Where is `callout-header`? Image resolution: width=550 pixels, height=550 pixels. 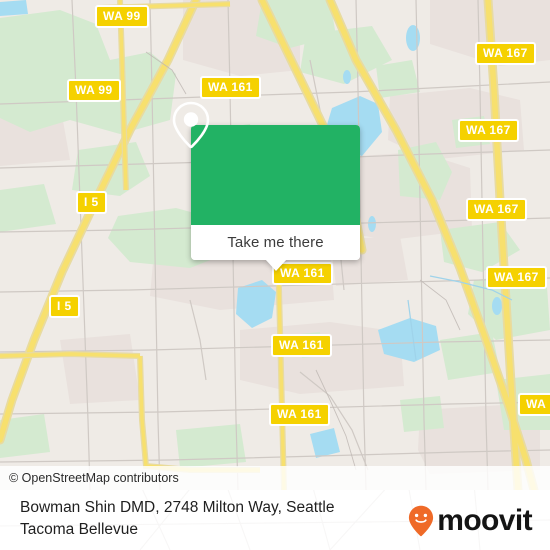
callout-header is located at coordinates (266, 163).